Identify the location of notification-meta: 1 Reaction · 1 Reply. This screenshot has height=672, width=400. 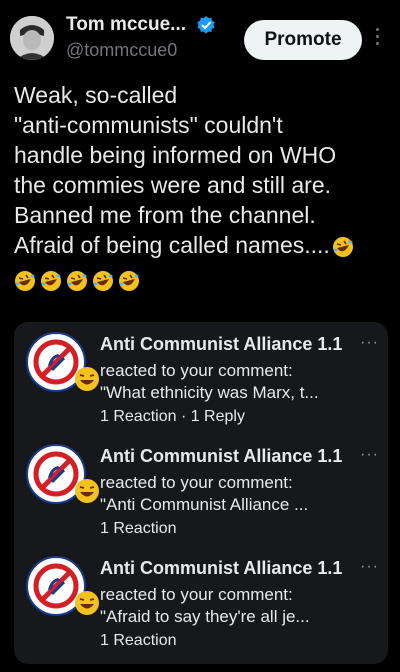
(172, 417).